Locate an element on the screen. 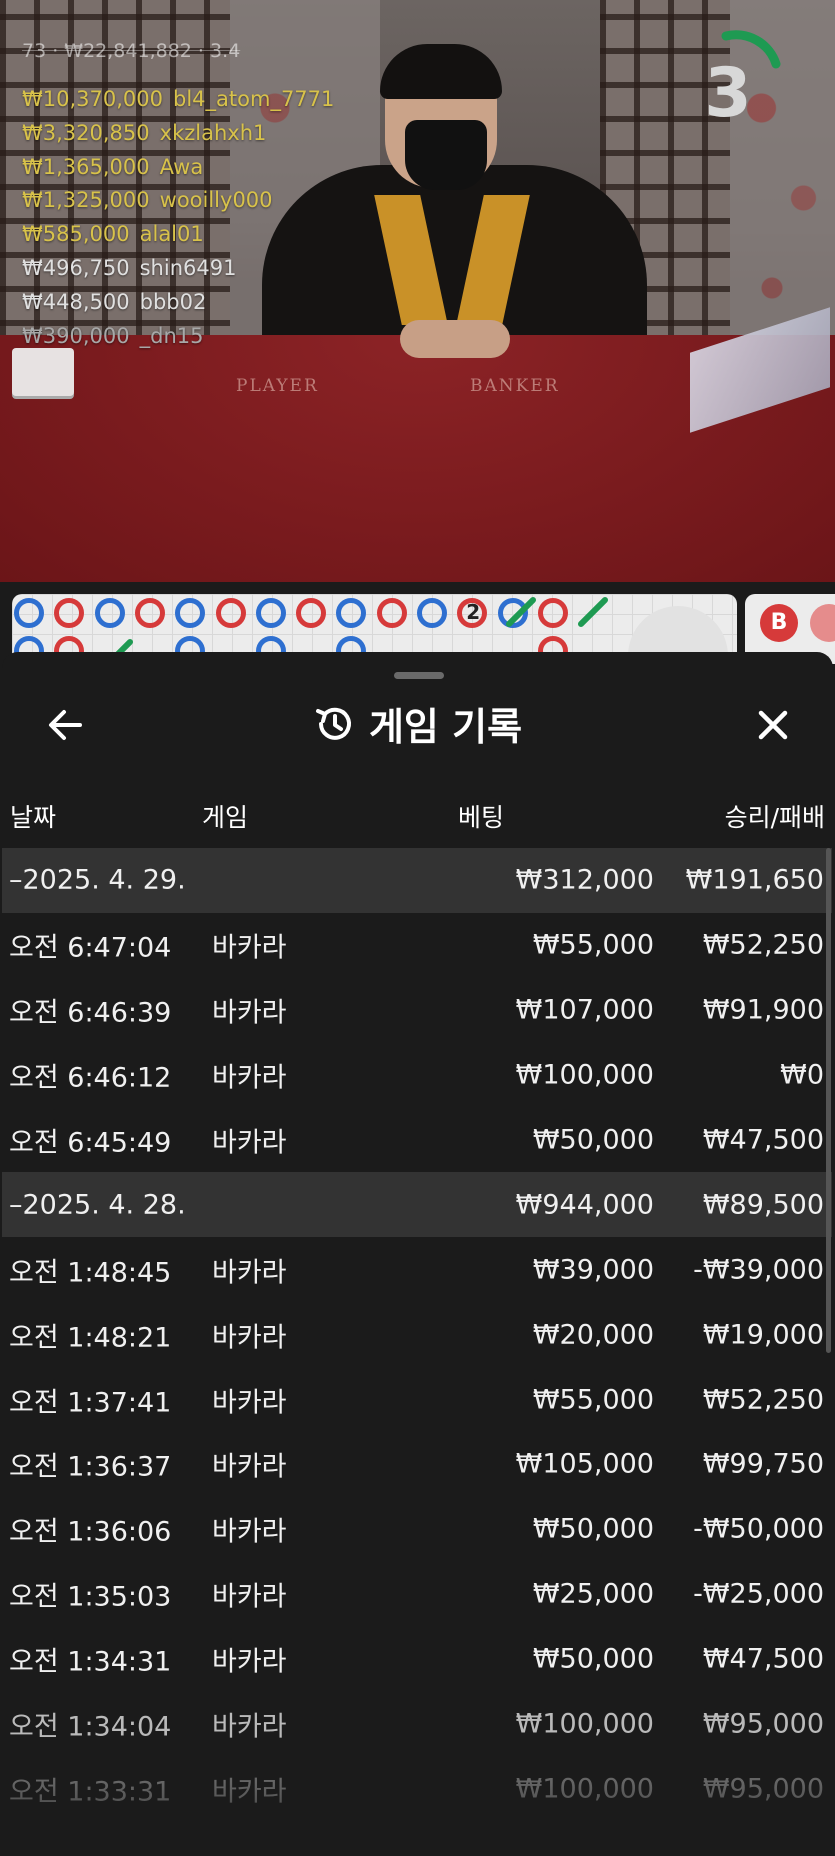 This screenshot has height=1856, width=835. column-header-date: 날짜 is located at coordinates (33, 816).